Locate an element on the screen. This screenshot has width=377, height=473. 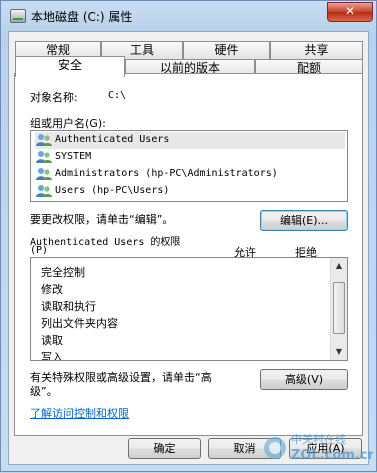
svg-text: 中关村在线 is located at coordinates (318, 439).